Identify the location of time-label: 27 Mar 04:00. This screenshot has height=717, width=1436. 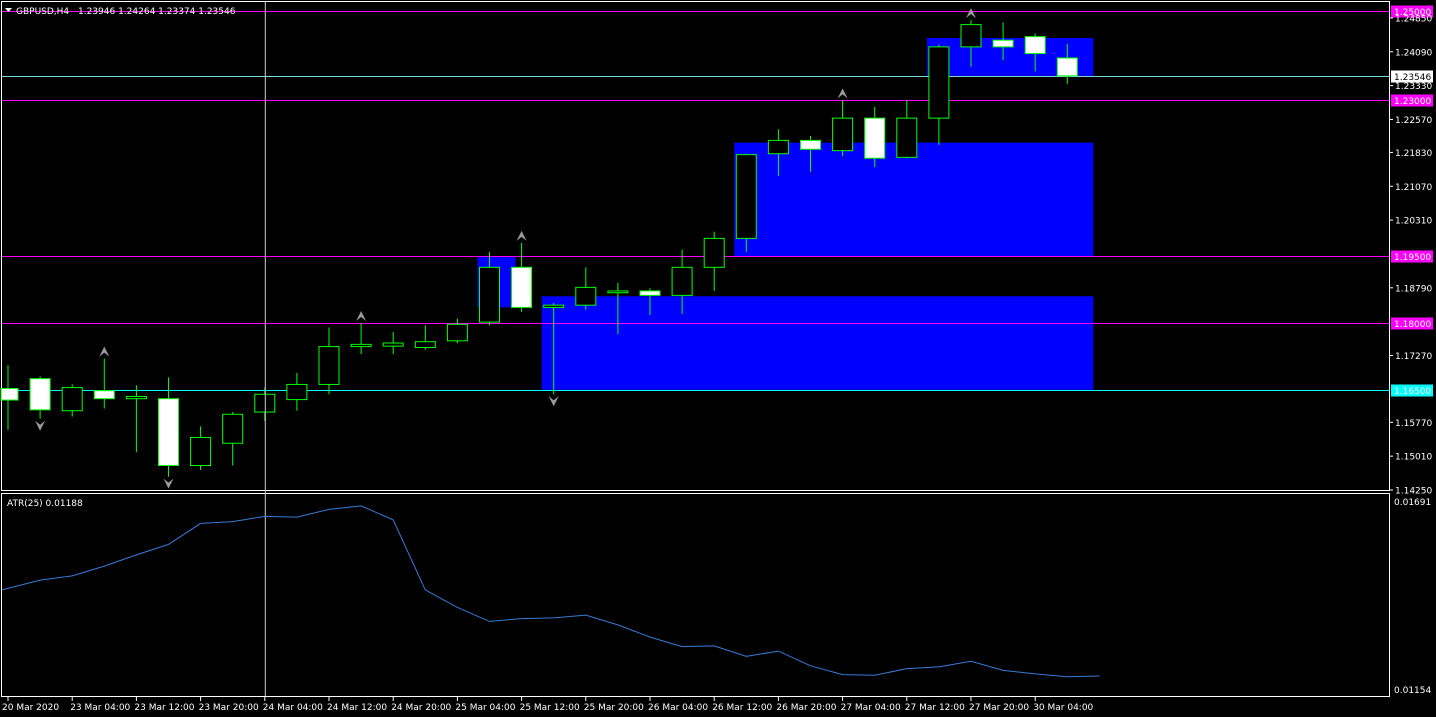
(871, 708).